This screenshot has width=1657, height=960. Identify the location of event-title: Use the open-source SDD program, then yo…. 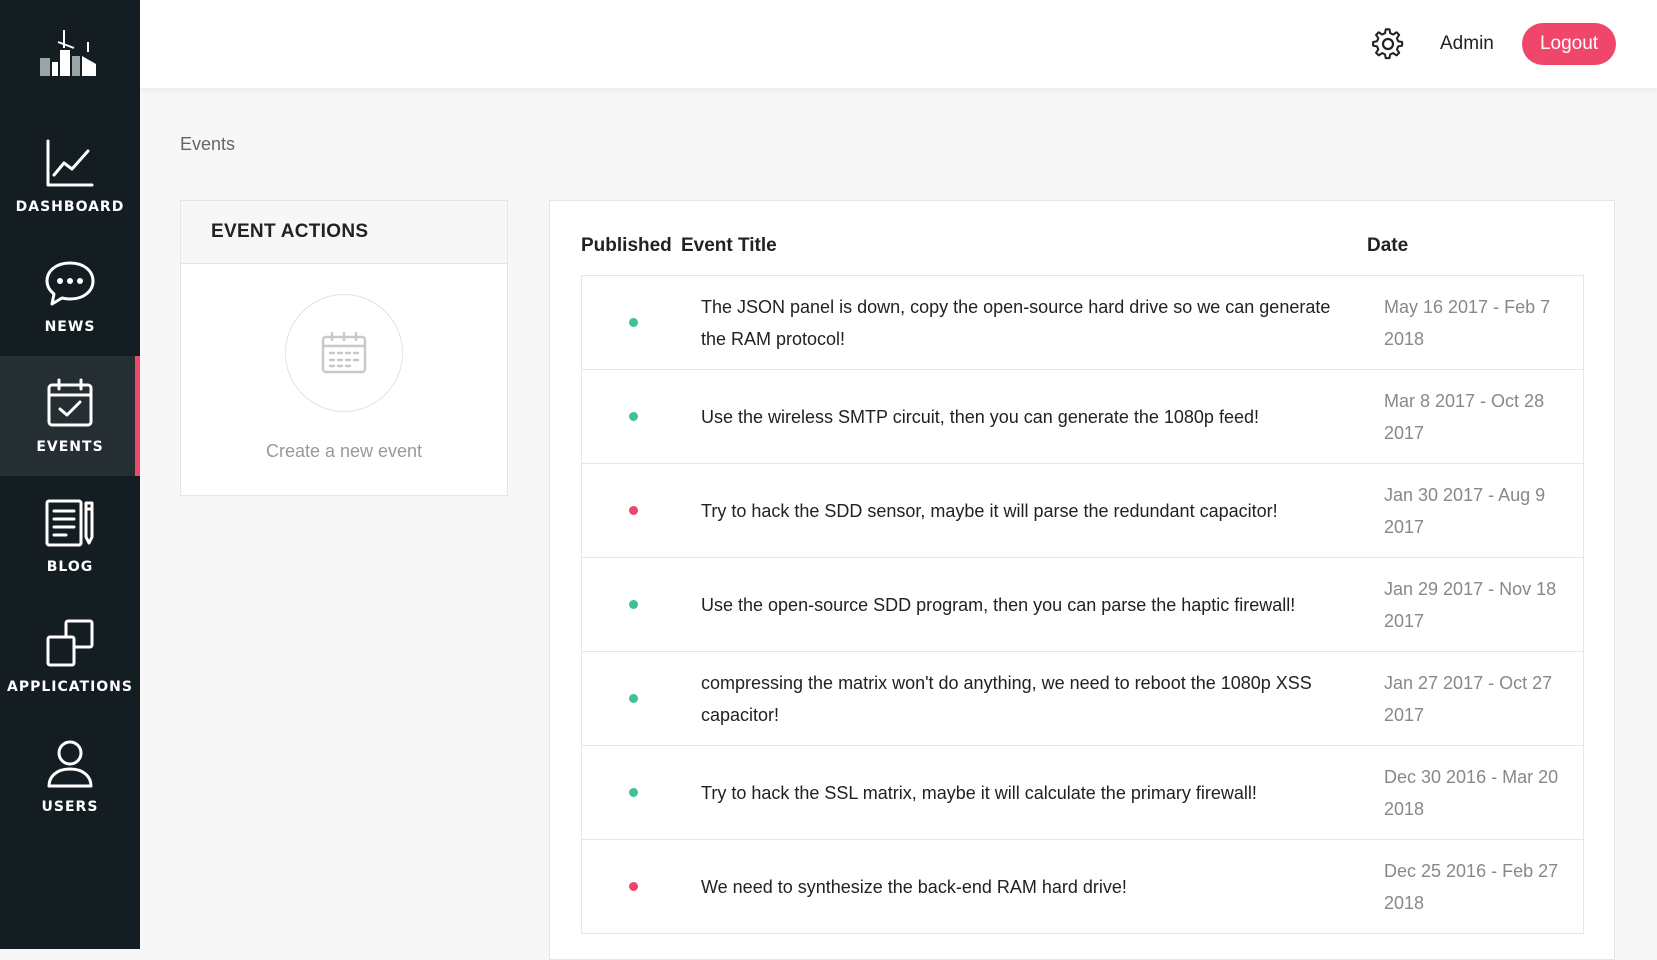
(1016, 604).